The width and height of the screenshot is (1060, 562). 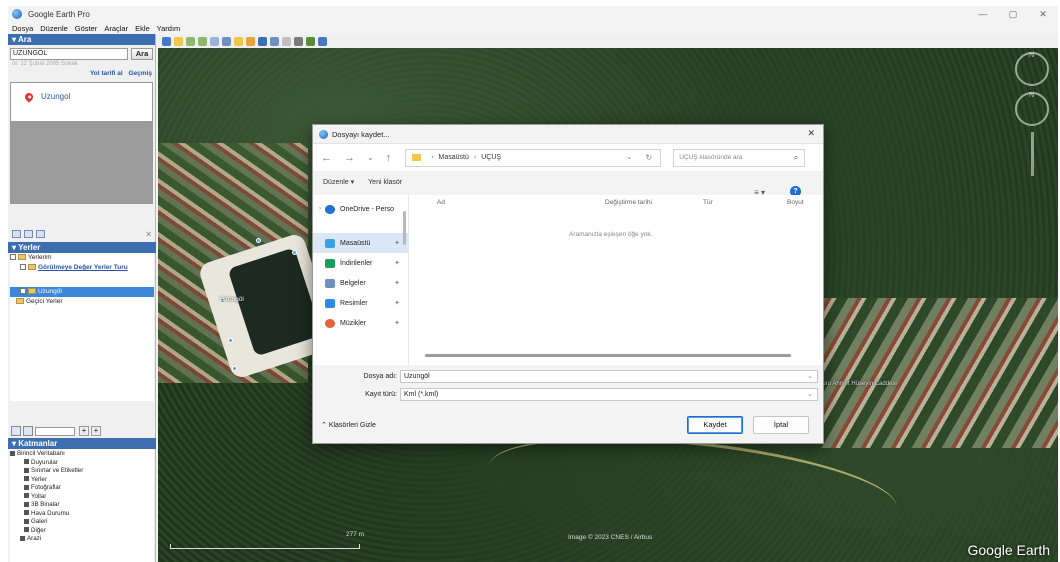 I want to click on search-result-item: Uzungol, so click(x=55, y=96).